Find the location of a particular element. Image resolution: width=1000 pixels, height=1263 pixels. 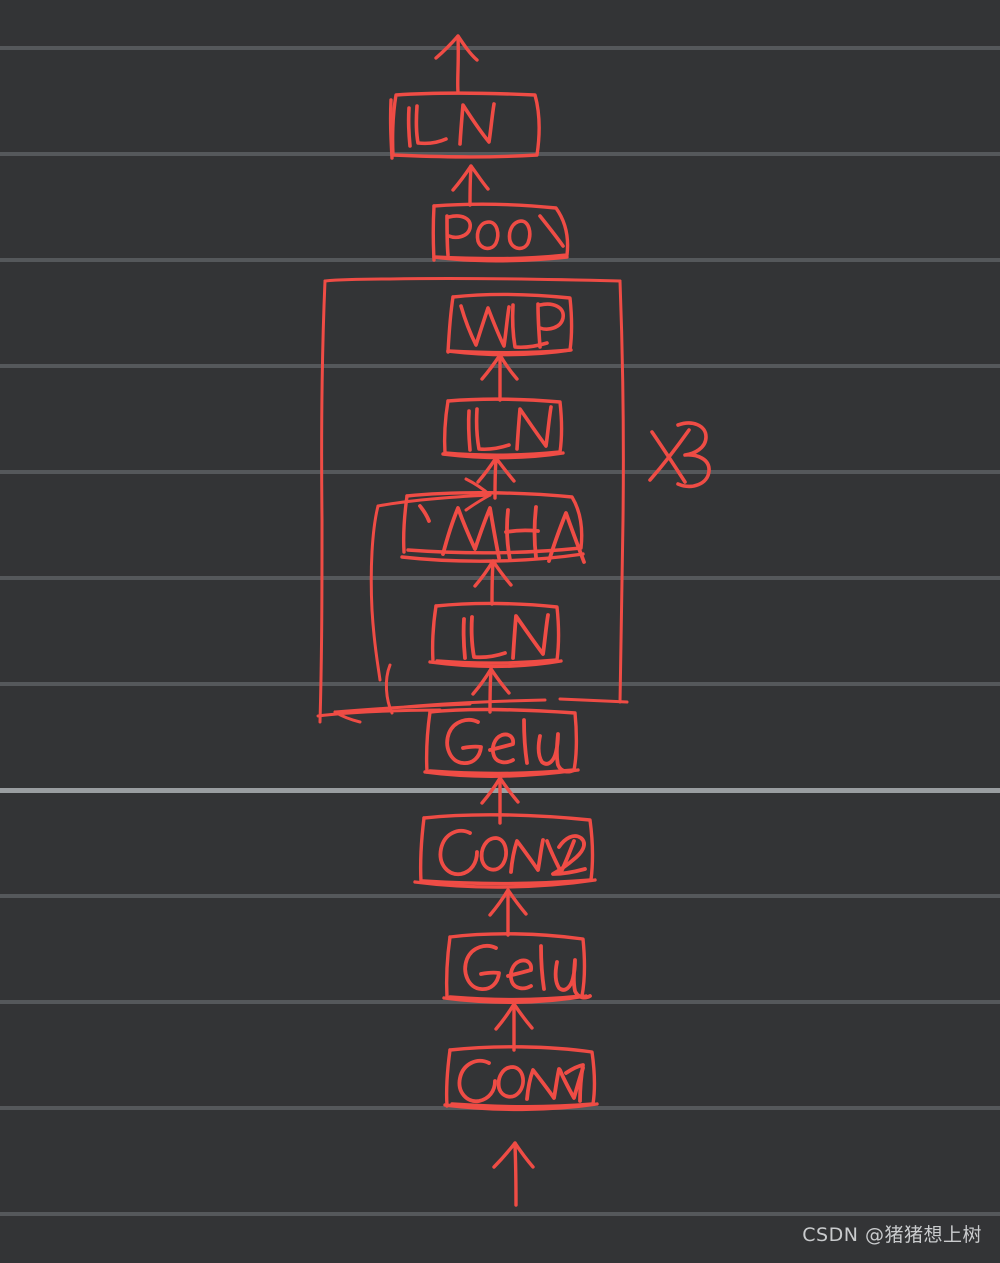

node-gelu-2-label is located at coordinates (510, 746).